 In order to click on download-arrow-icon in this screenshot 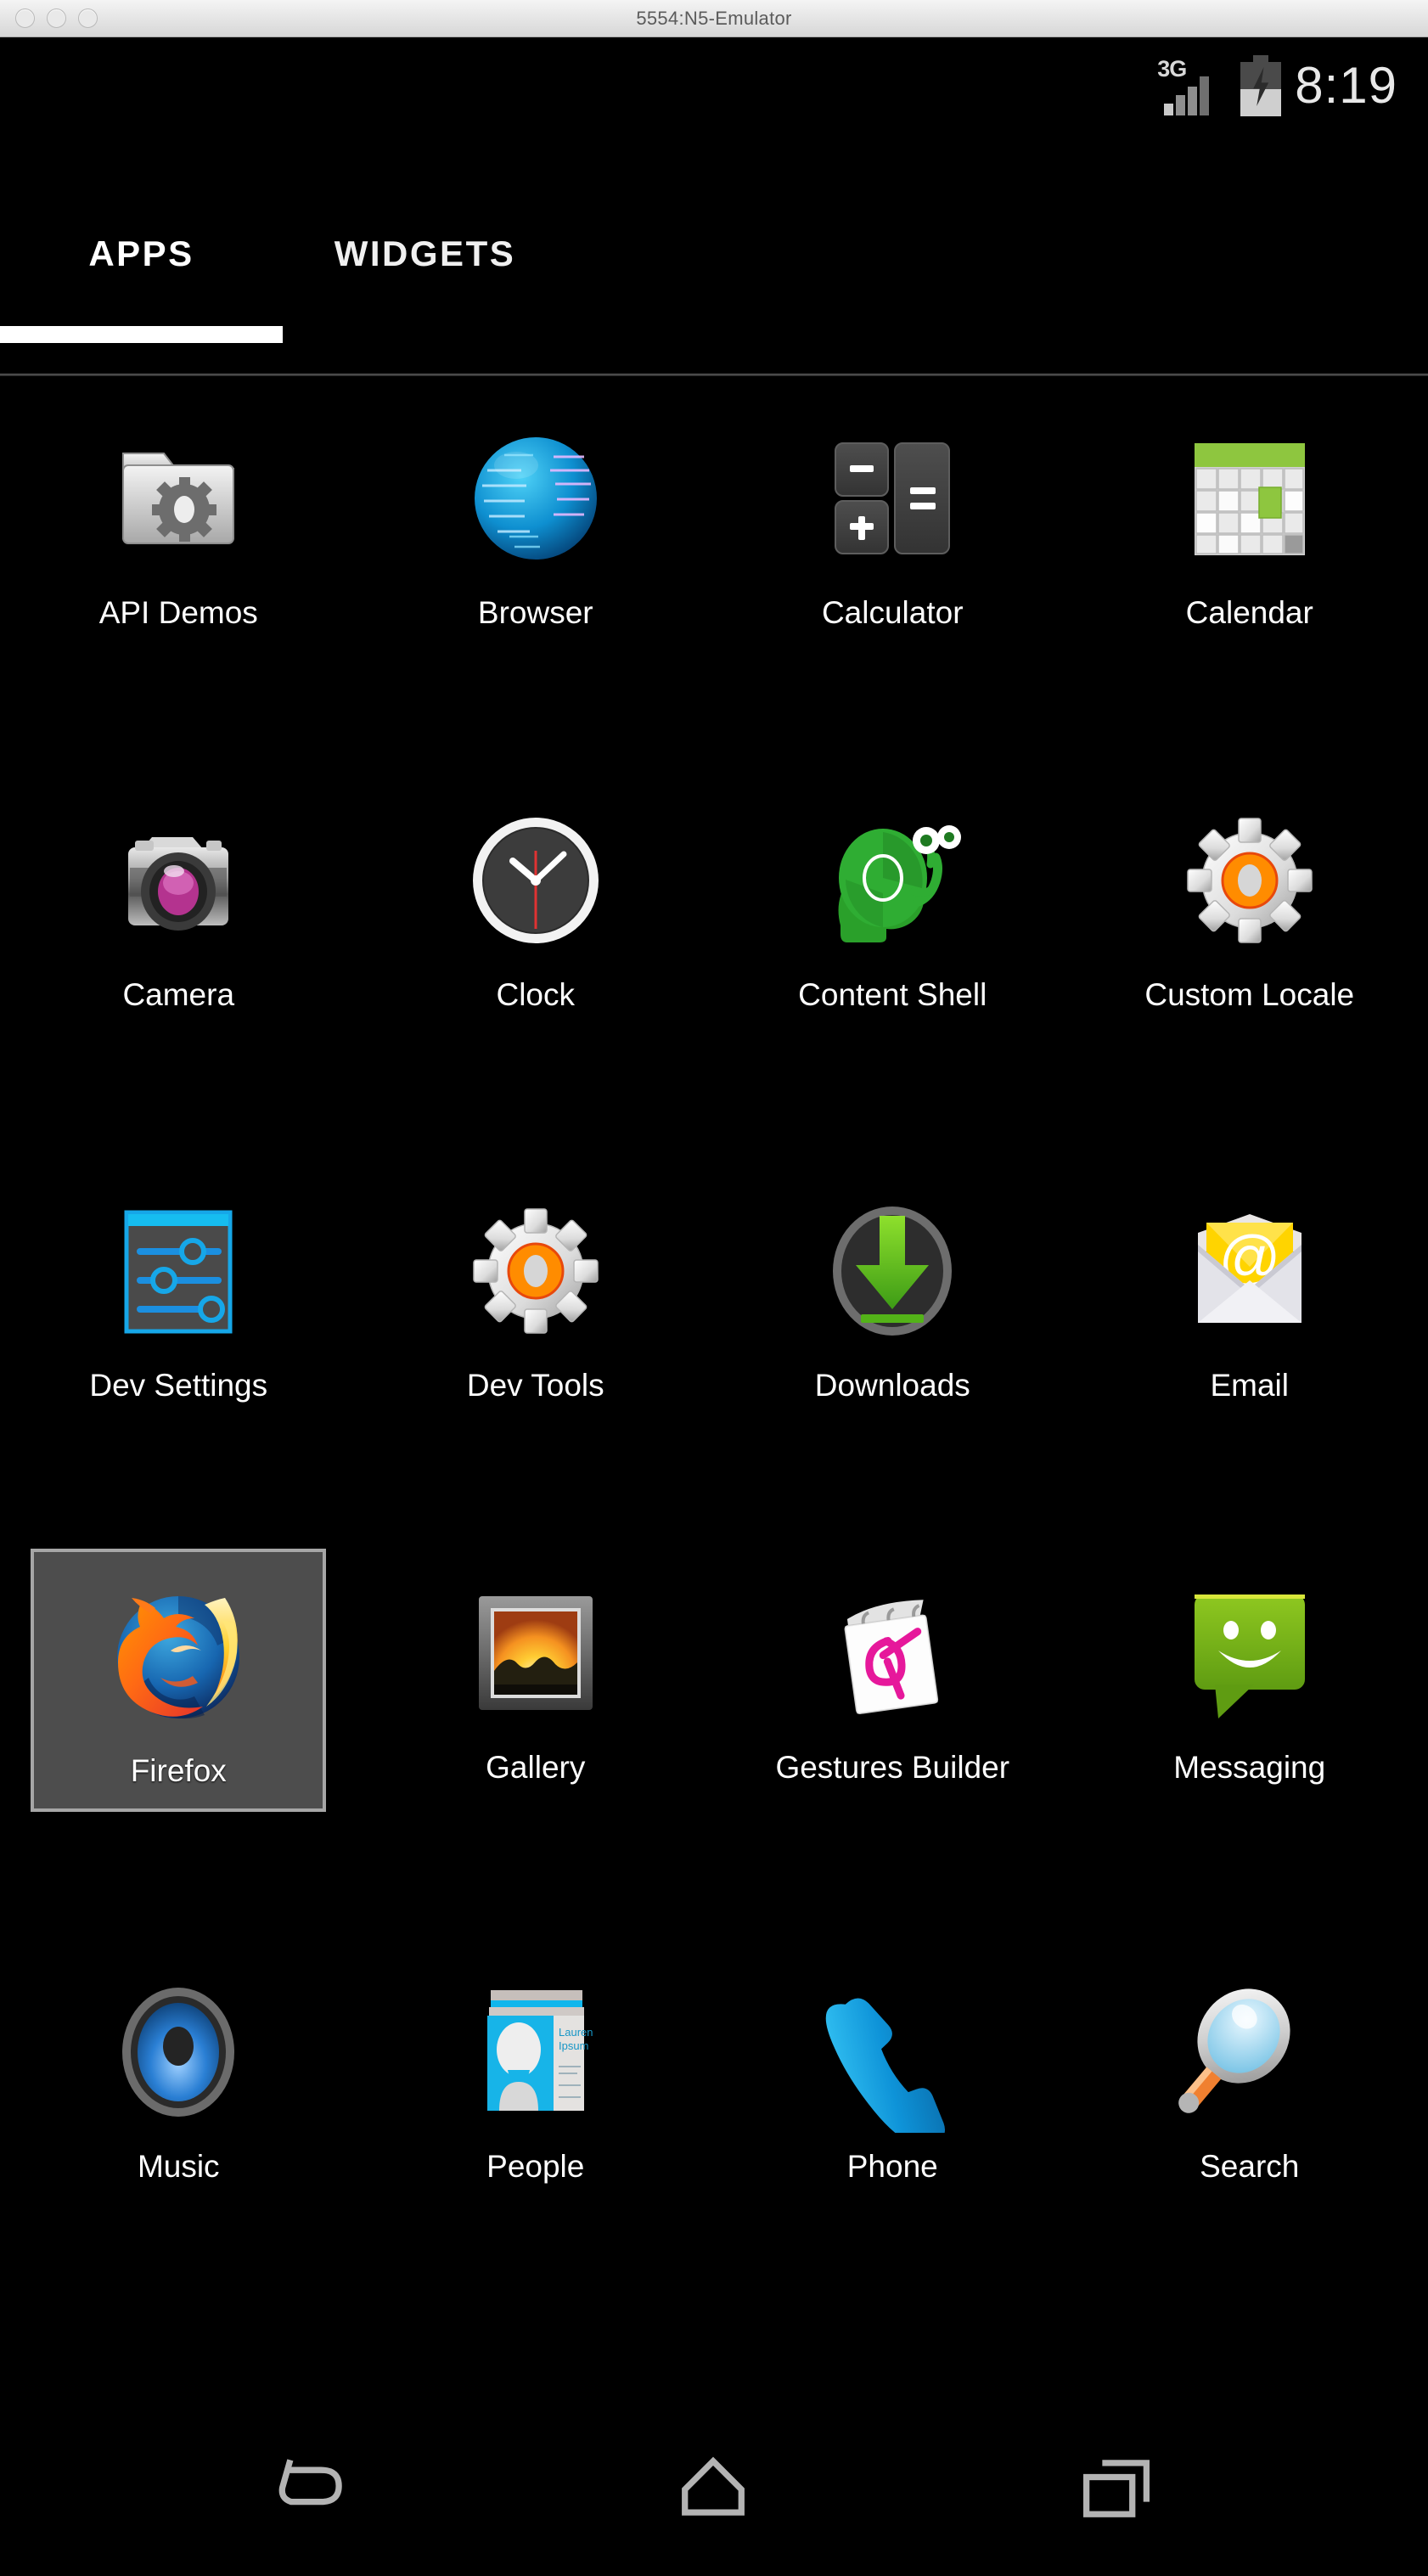, I will do `click(893, 1271)`.